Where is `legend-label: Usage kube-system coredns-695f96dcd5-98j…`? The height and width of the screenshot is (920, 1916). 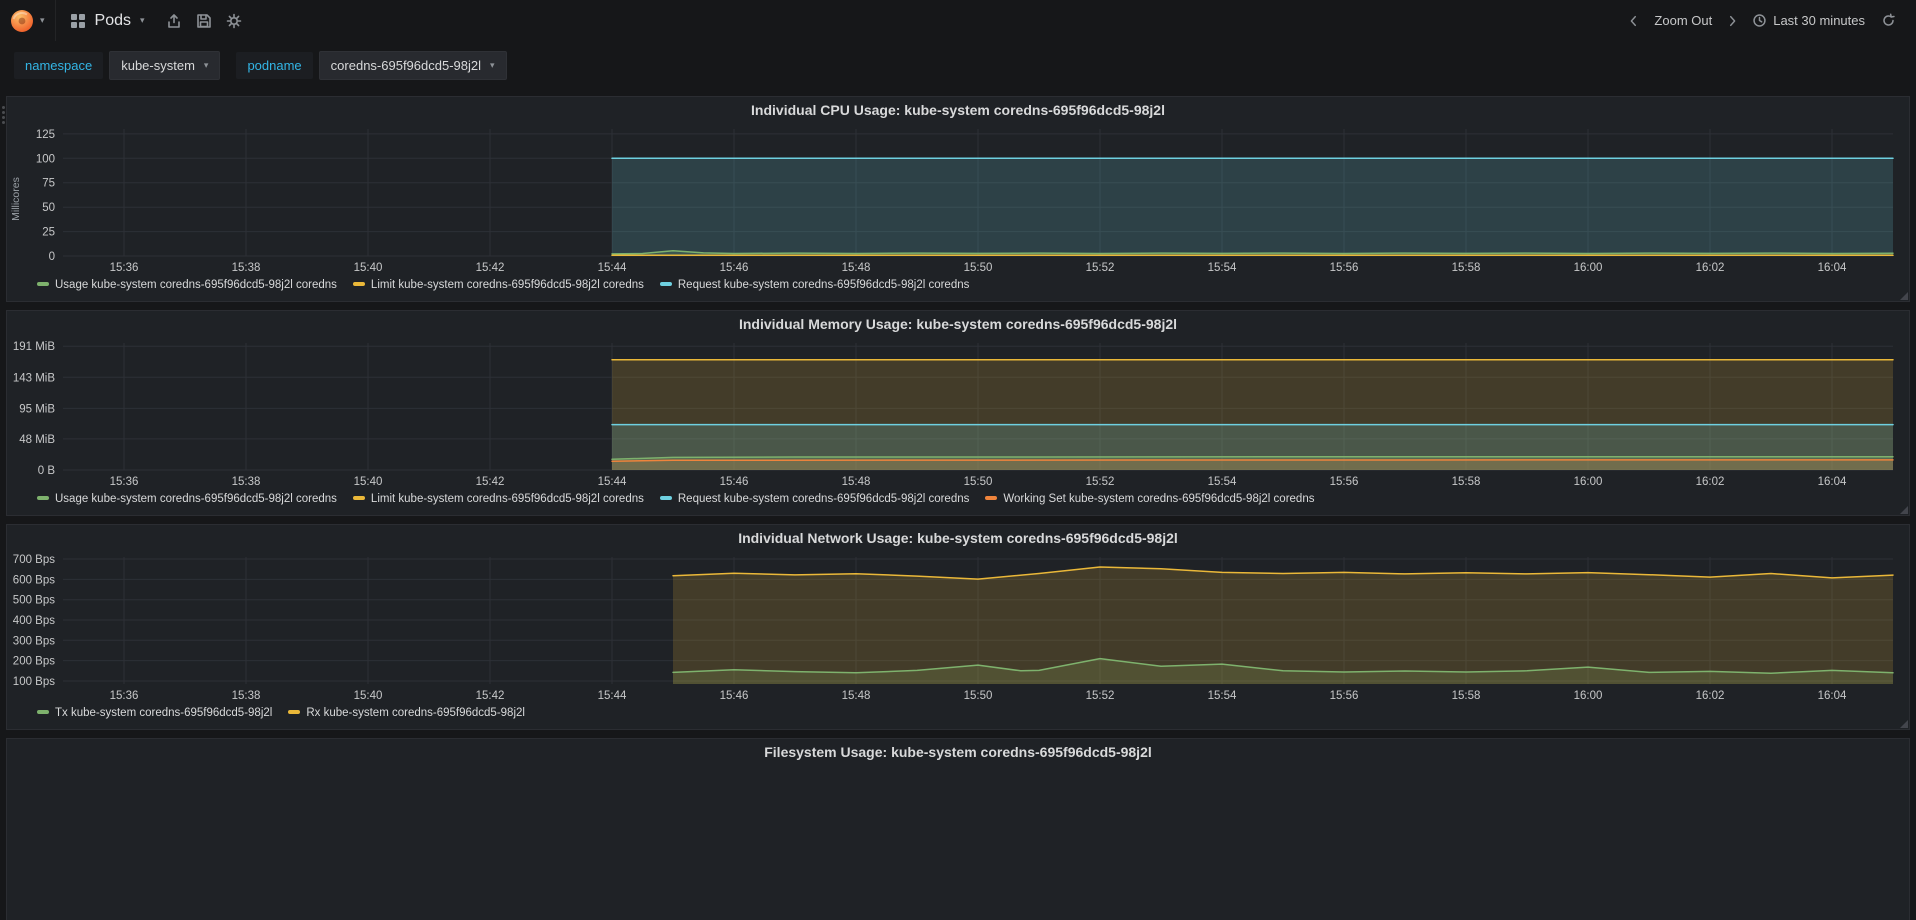 legend-label: Usage kube-system coredns-695f96dcd5-98j… is located at coordinates (196, 285).